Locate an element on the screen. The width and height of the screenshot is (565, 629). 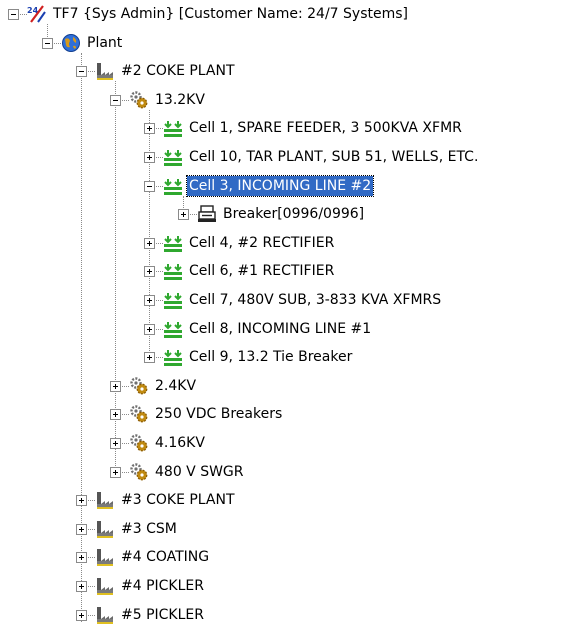
tree-node-4-pickler: #4 PICKLER is located at coordinates (162, 586).